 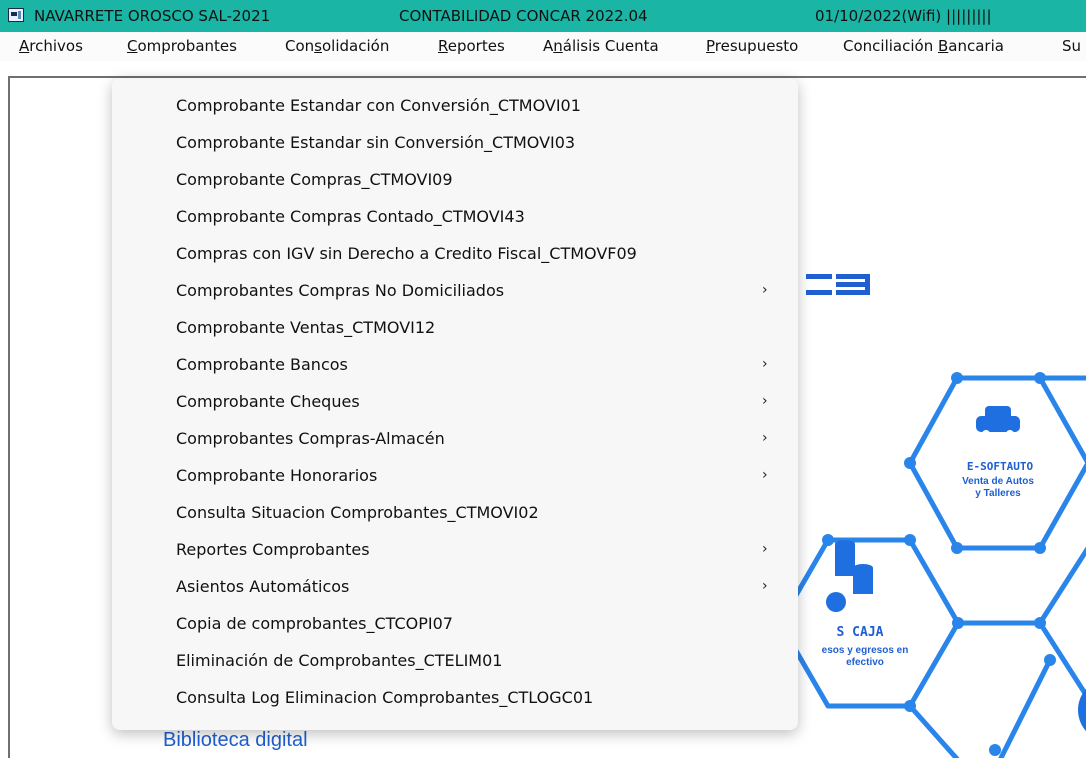 I want to click on menu-item-no-domiciliados: Comprobantes Compras No Domiciliados ›, so click(x=455, y=290).